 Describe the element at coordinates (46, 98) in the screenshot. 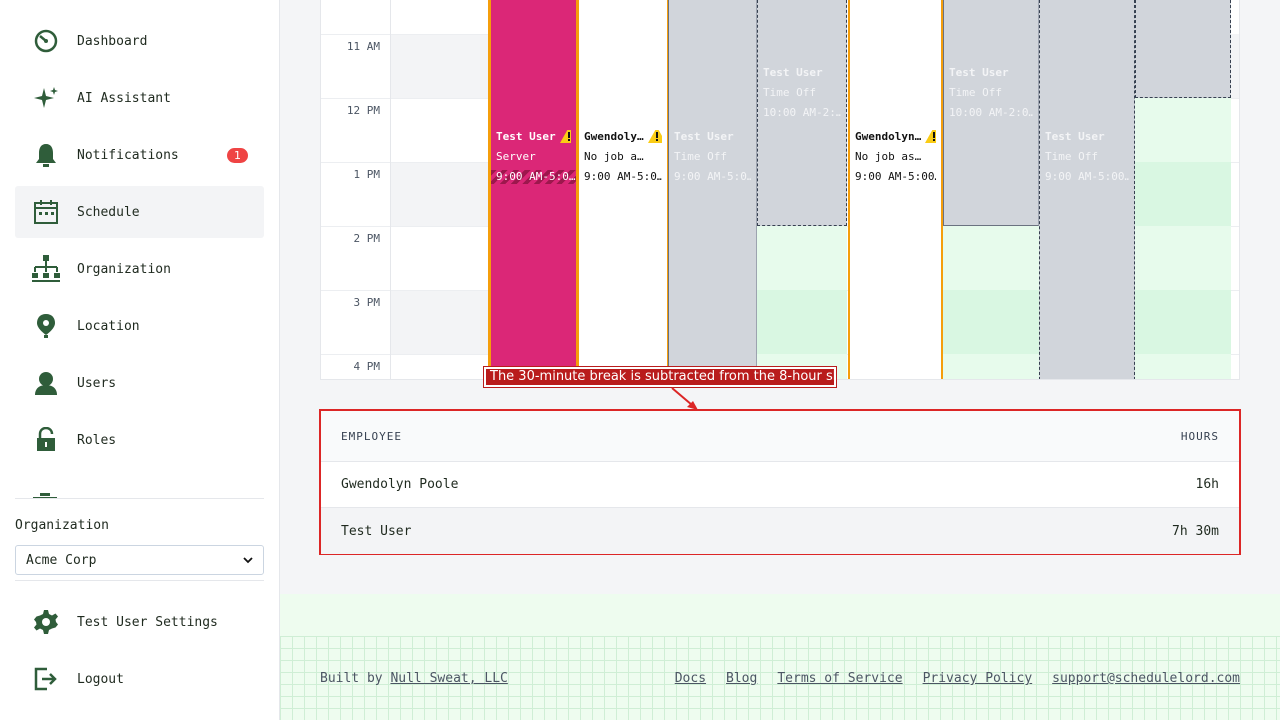

I see `sparkle-icon` at that location.